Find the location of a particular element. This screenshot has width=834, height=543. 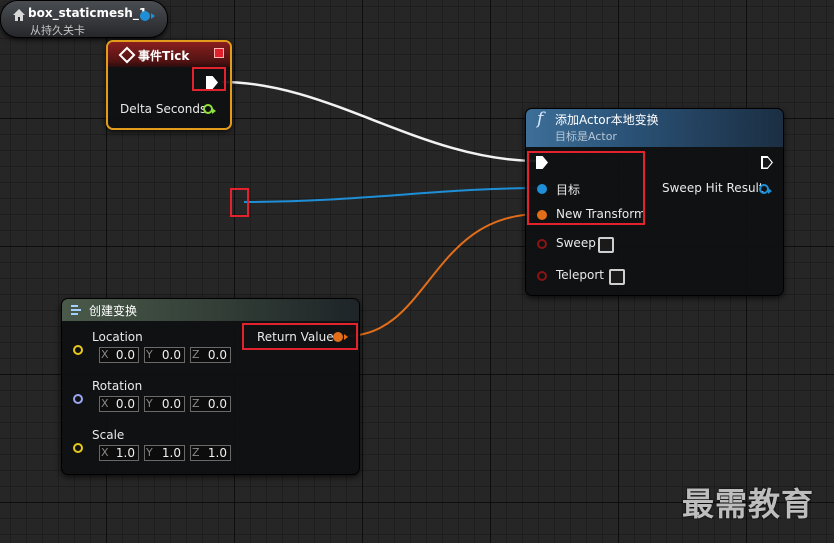

function-node-title: 添加Actor本地变换 is located at coordinates (607, 120).